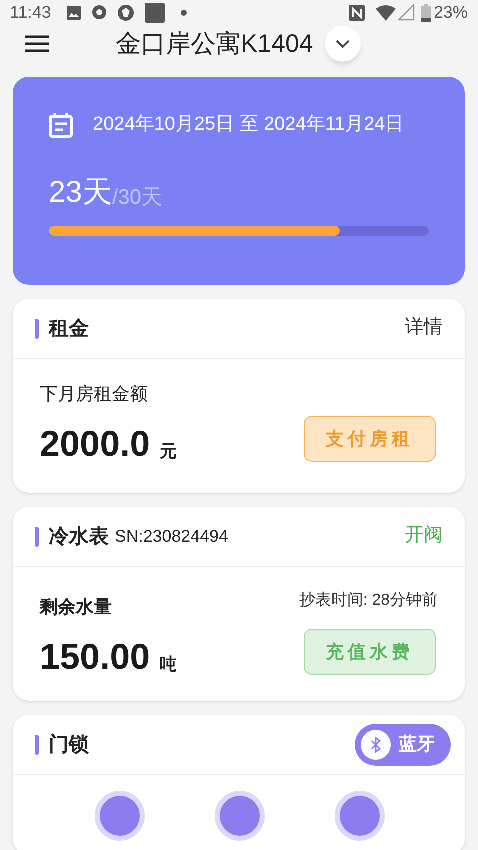  What do you see at coordinates (425, 13) in the screenshot?
I see `battery-icon` at bounding box center [425, 13].